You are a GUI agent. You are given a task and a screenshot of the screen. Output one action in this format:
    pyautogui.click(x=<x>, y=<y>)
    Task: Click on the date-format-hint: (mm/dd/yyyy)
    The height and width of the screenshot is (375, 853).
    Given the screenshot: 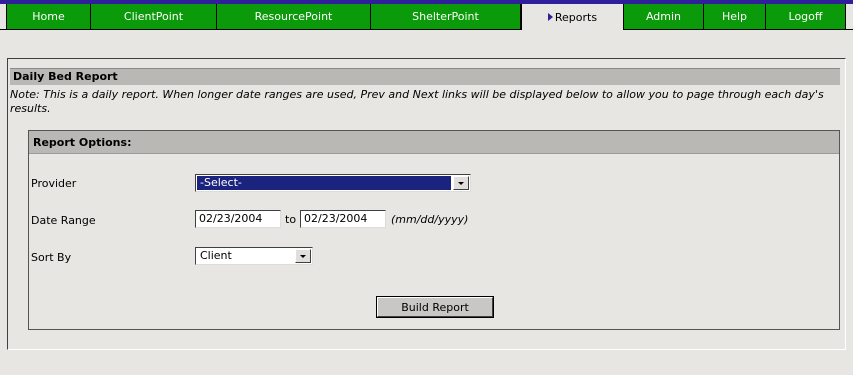 What is the action you would take?
    pyautogui.click(x=430, y=219)
    